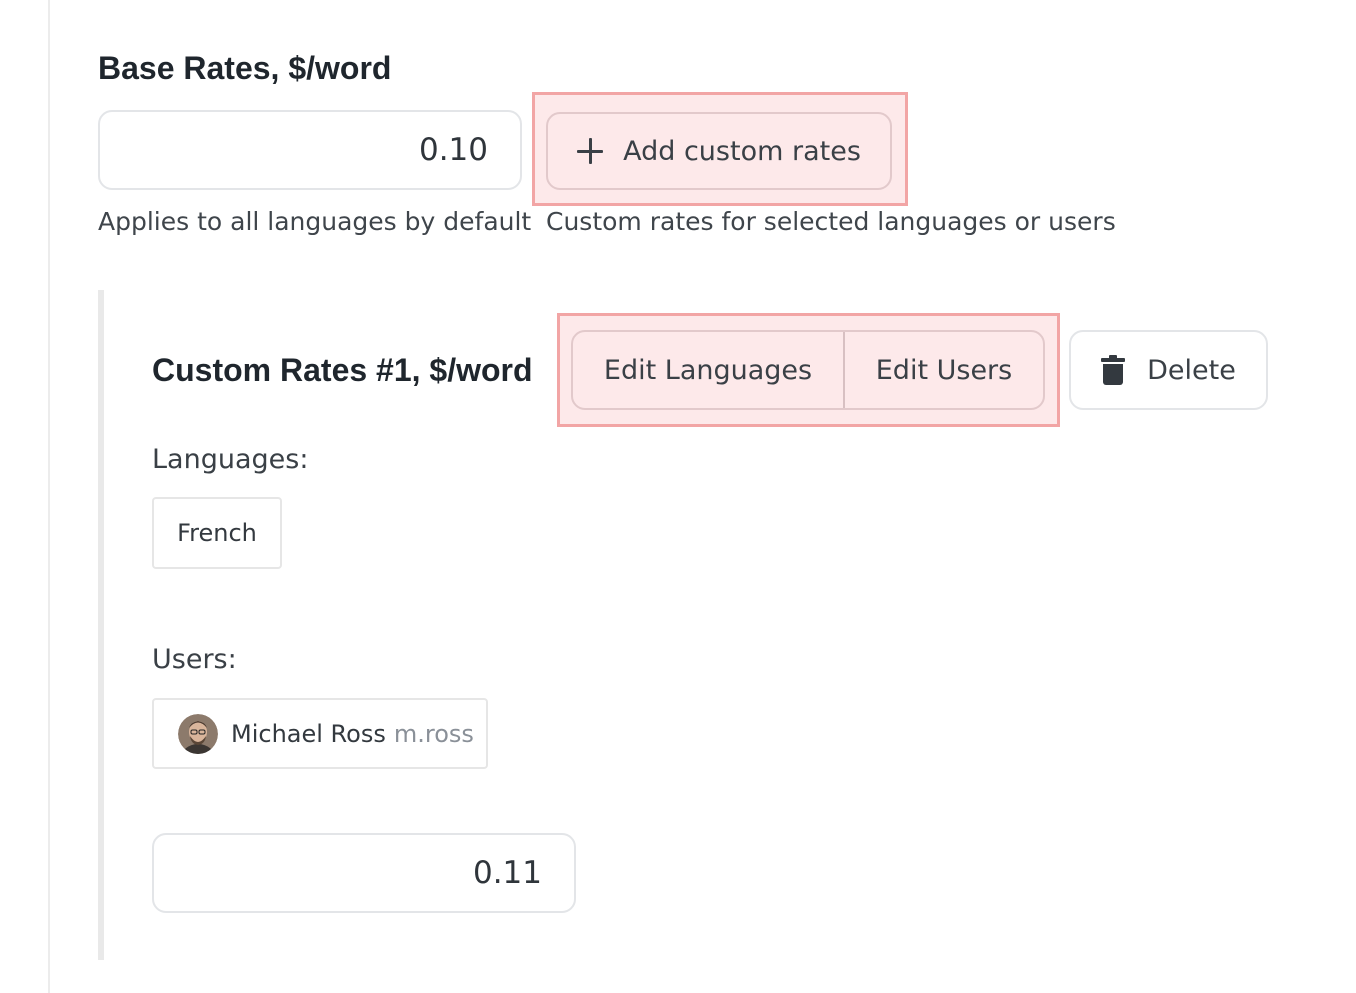 This screenshot has height=993, width=1356. I want to click on add-custom-rates-button: Add custom rates, so click(719, 151).